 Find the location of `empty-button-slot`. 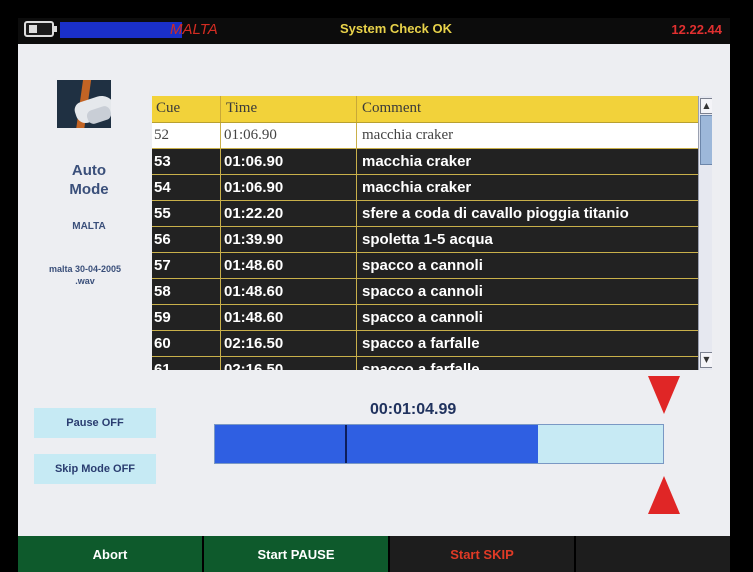

empty-button-slot is located at coordinates (653, 554).